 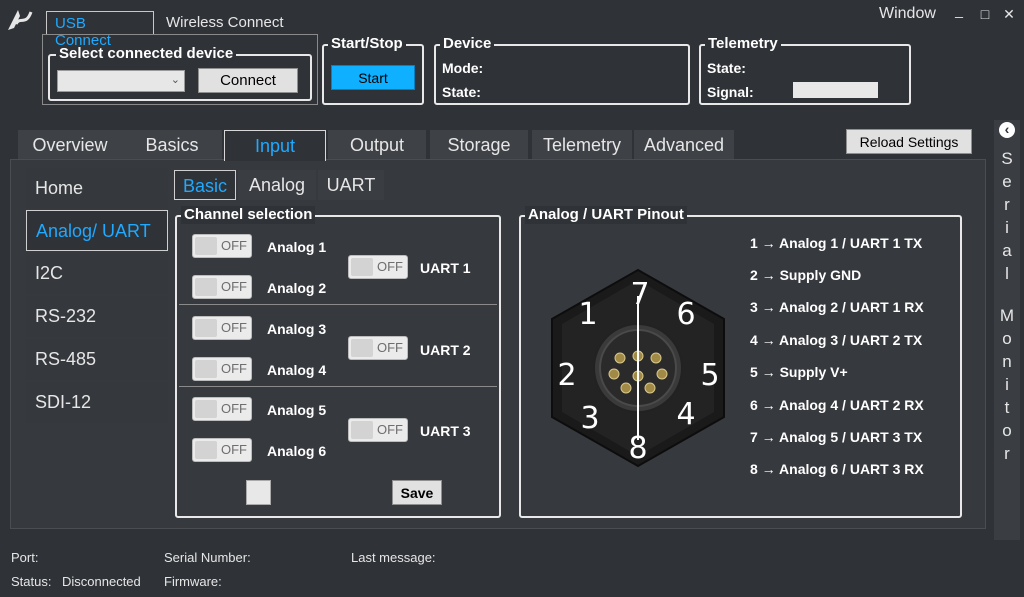 I want to click on tab-advanced: Advanced, so click(x=684, y=145).